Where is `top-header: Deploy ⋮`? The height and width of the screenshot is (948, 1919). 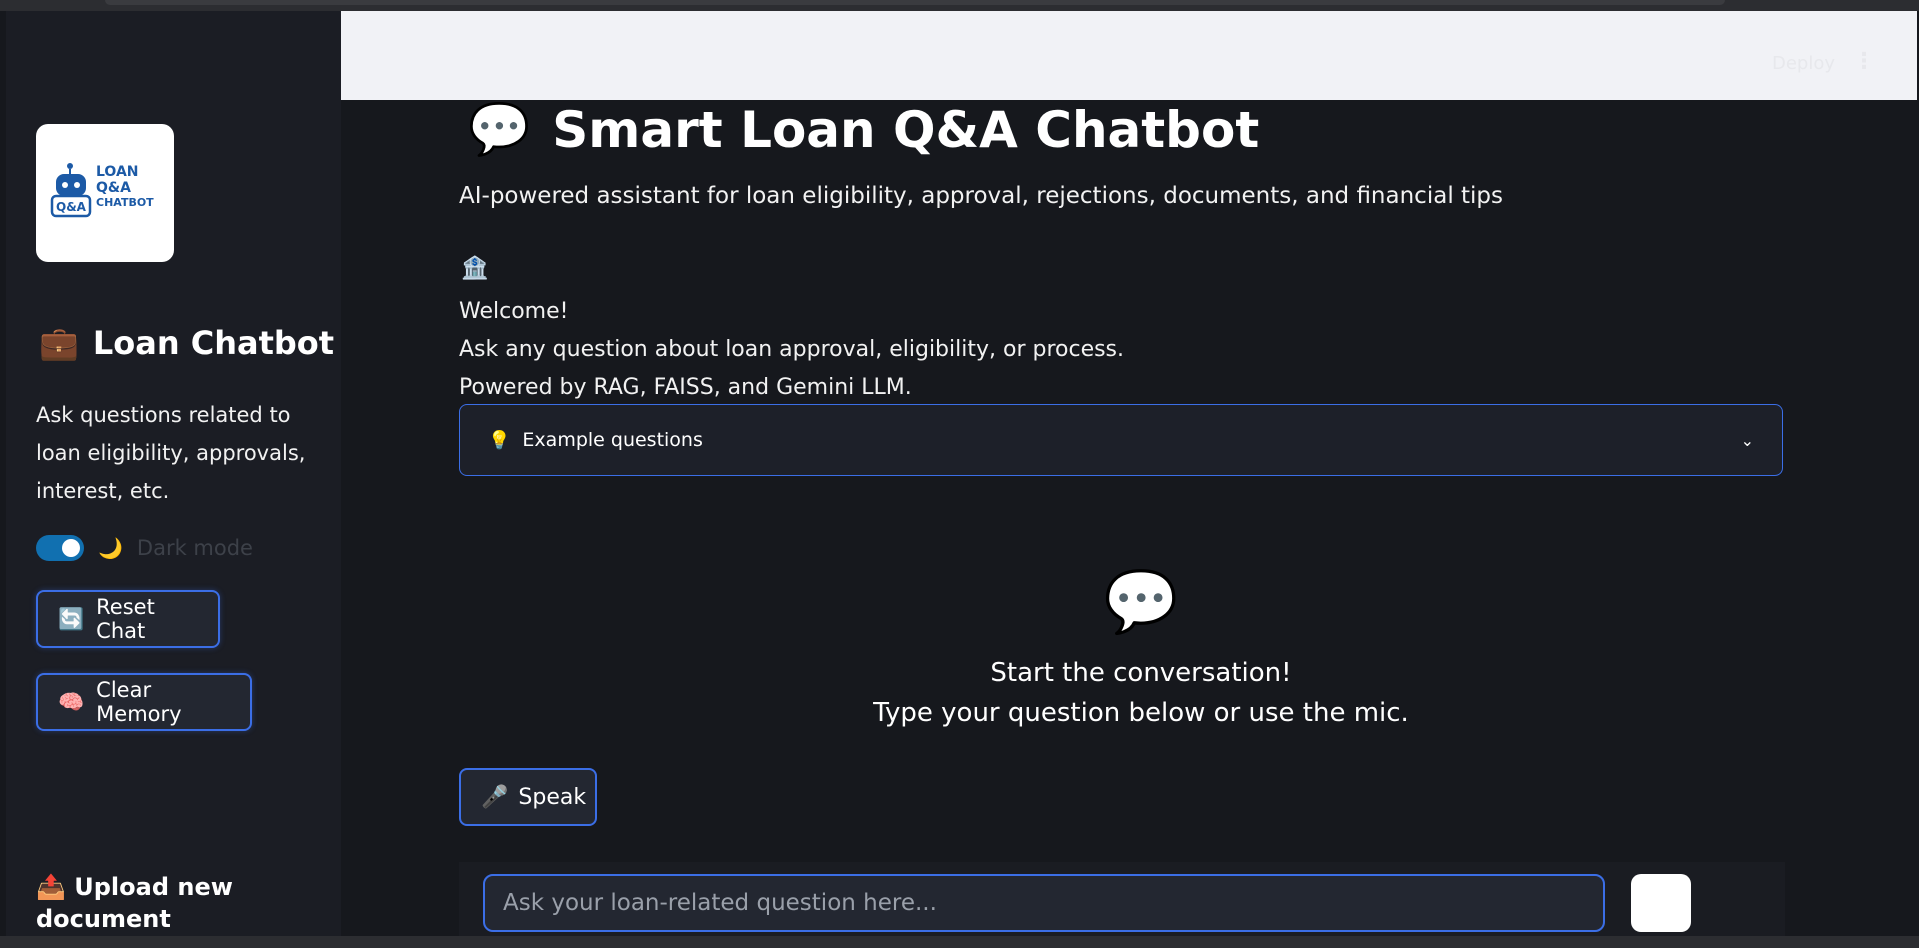 top-header: Deploy ⋮ is located at coordinates (1129, 55).